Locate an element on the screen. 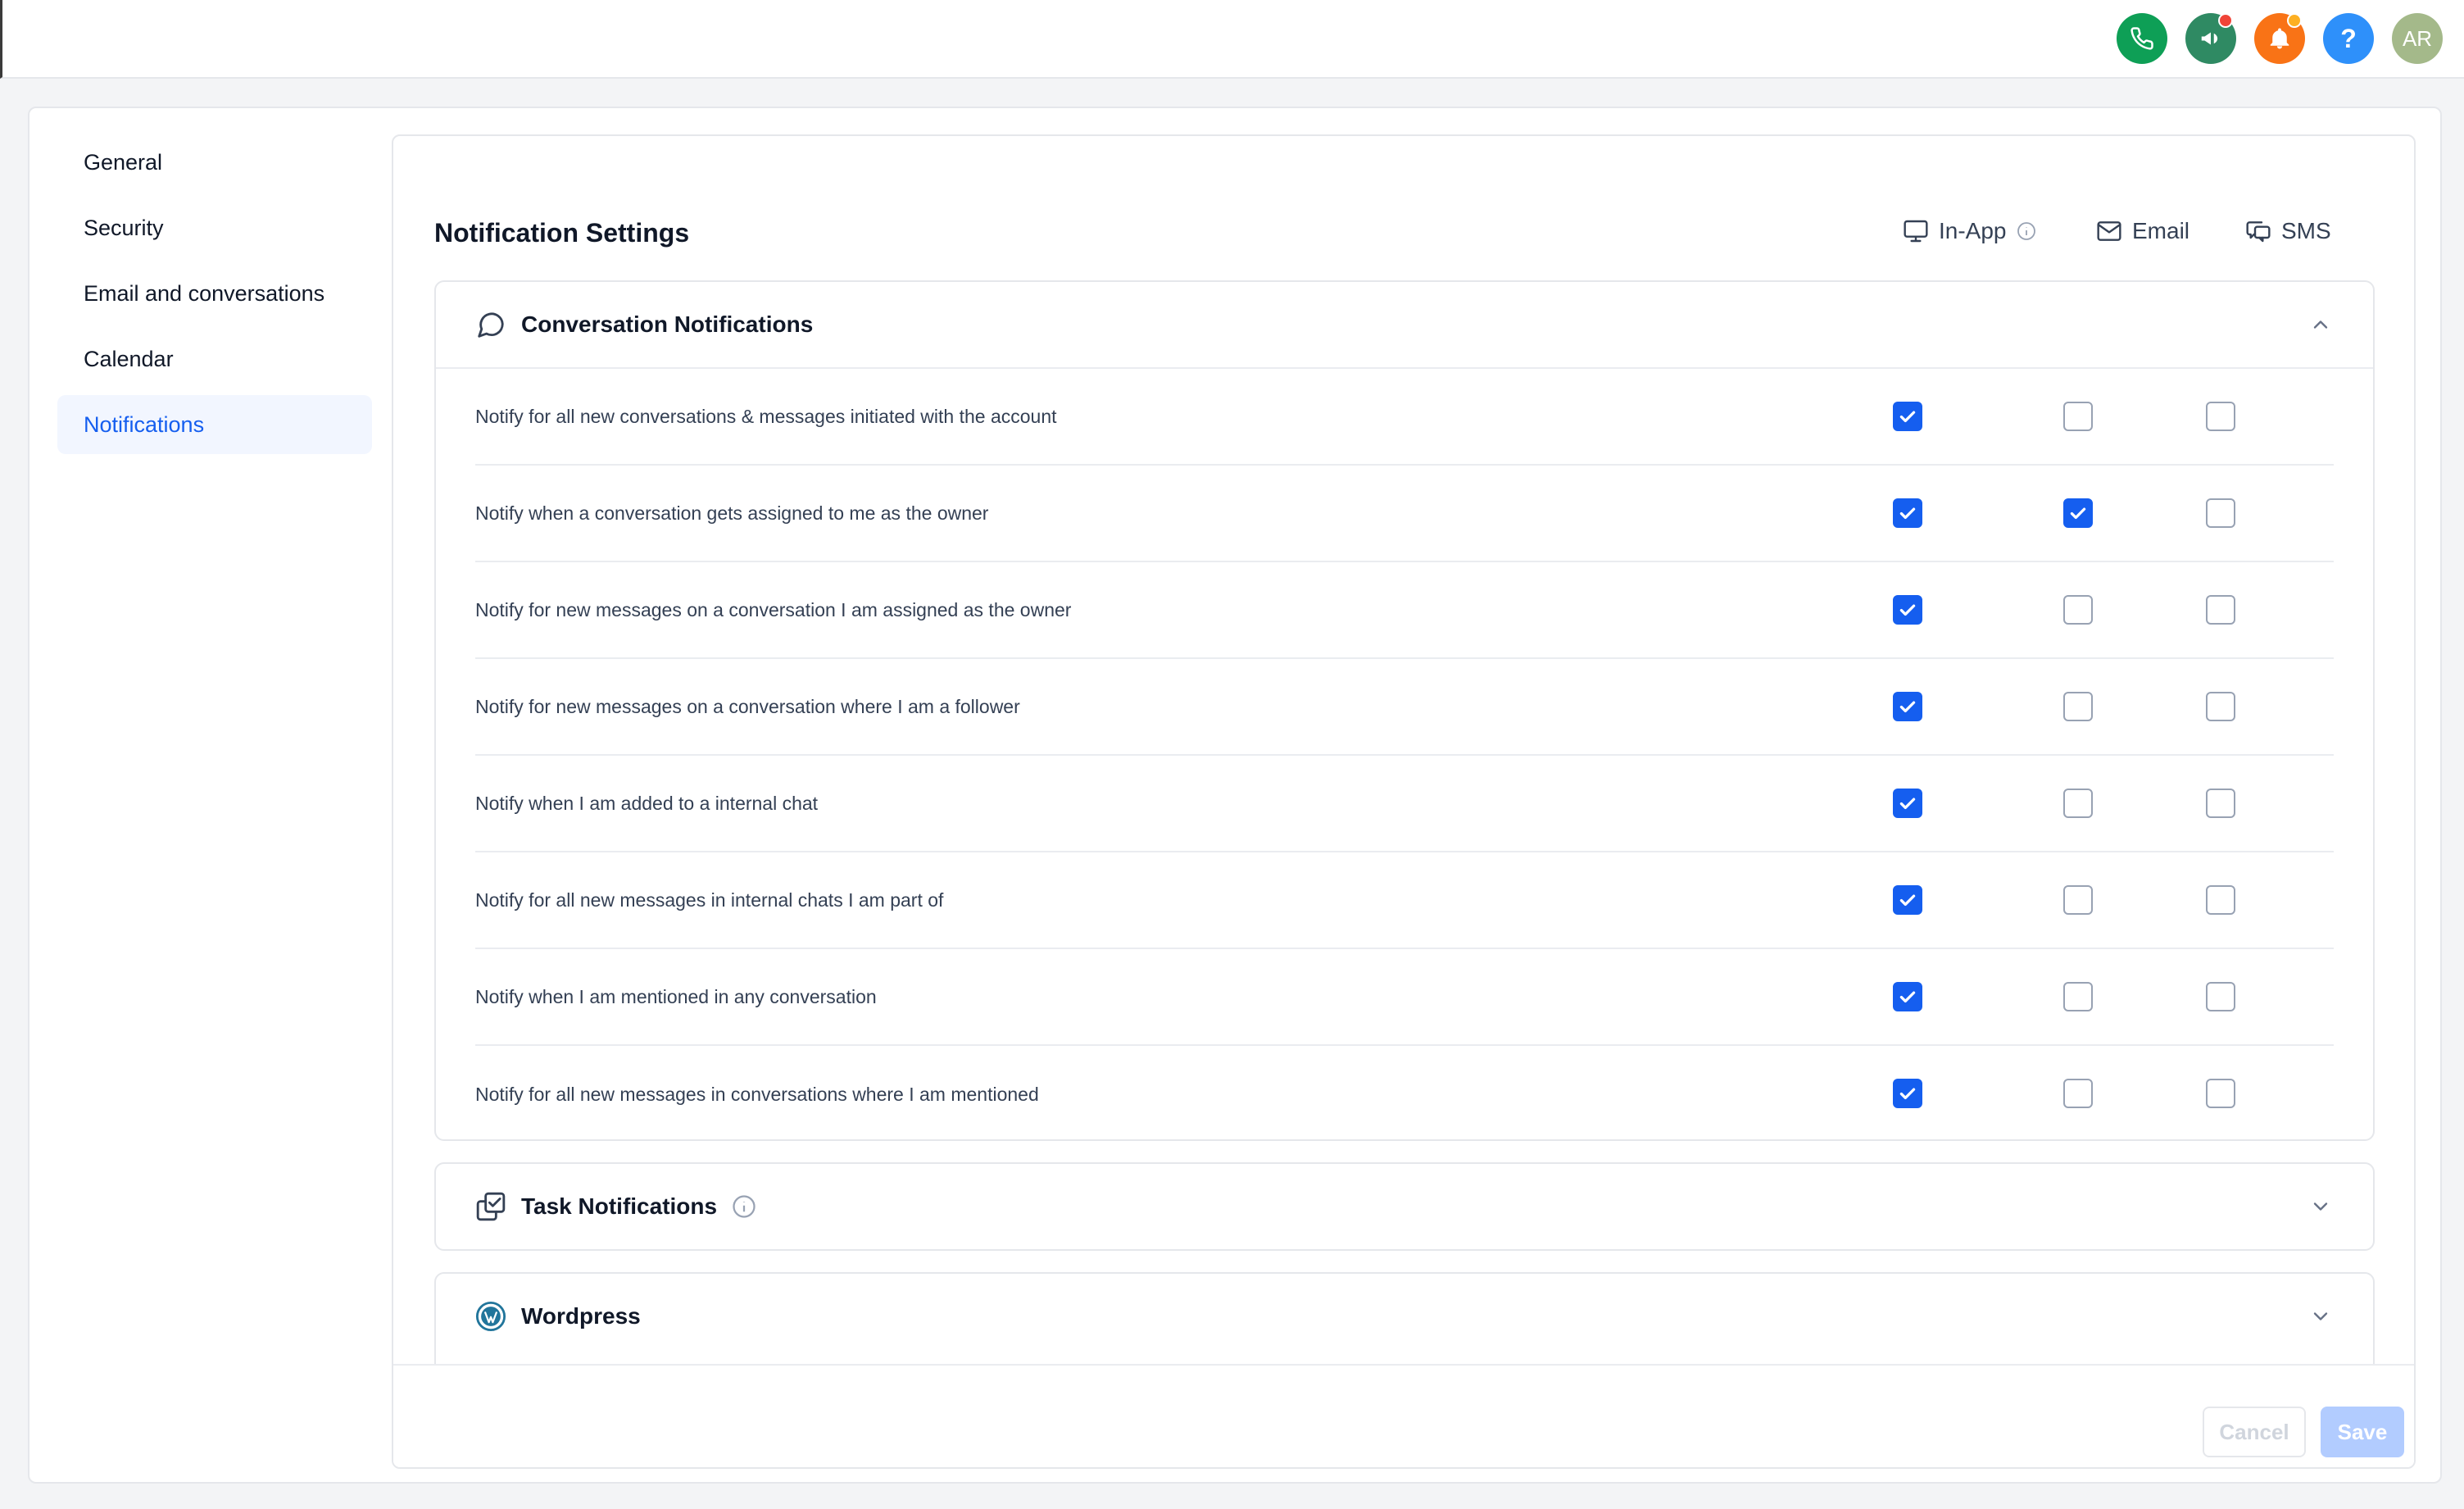 This screenshot has height=1509, width=2464. bell-icon is located at coordinates (2279, 38).